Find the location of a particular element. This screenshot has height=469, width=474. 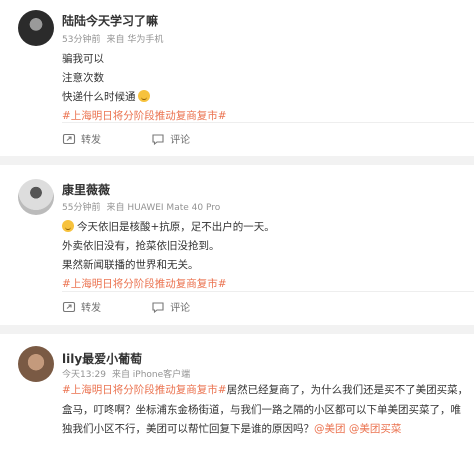

comment-text: 快递什么时候通 is located at coordinates (99, 97).